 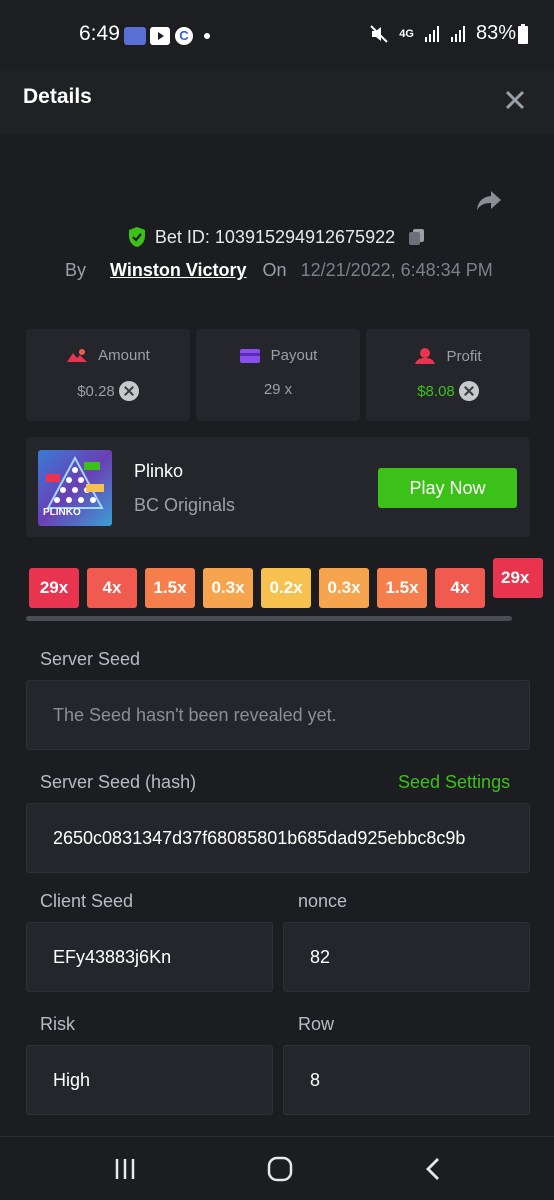 What do you see at coordinates (77, 355) in the screenshot?
I see `amount-icon` at bounding box center [77, 355].